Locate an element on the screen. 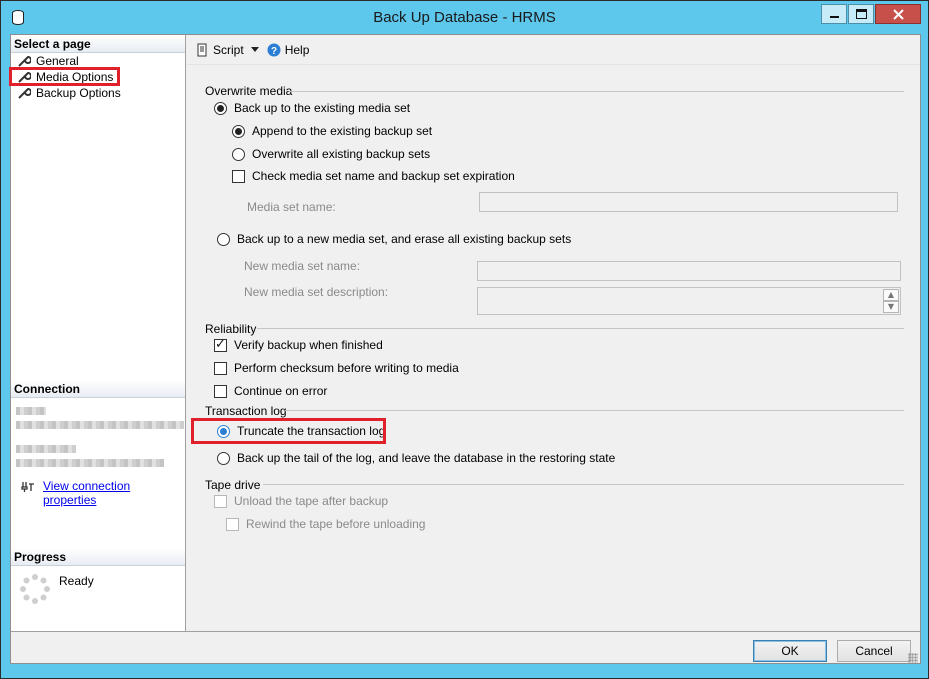 This screenshot has height=679, width=929. progress-header: Progress is located at coordinates (98, 557).